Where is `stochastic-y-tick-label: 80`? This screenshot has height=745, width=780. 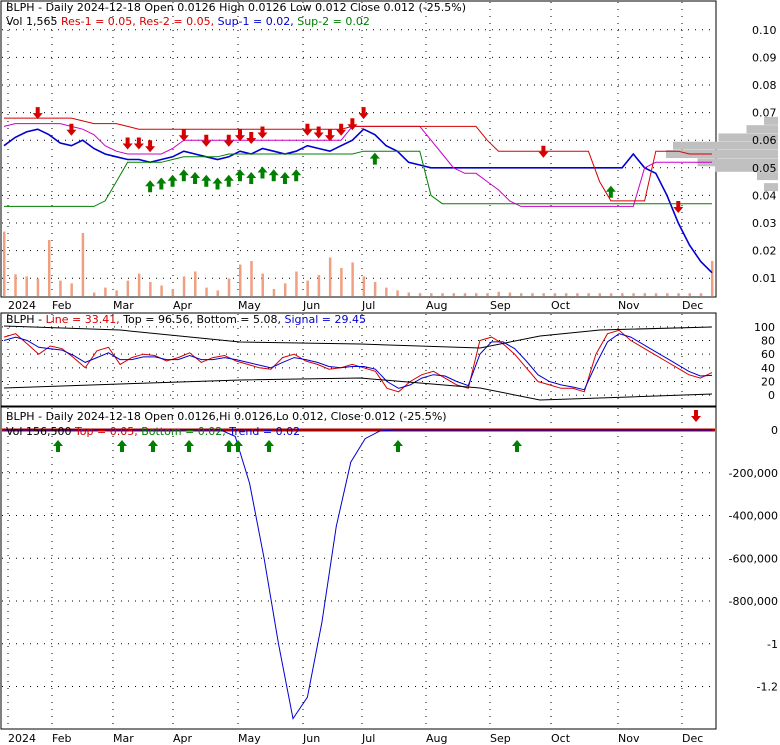
stochastic-y-tick-label: 80 is located at coordinates (768, 341).